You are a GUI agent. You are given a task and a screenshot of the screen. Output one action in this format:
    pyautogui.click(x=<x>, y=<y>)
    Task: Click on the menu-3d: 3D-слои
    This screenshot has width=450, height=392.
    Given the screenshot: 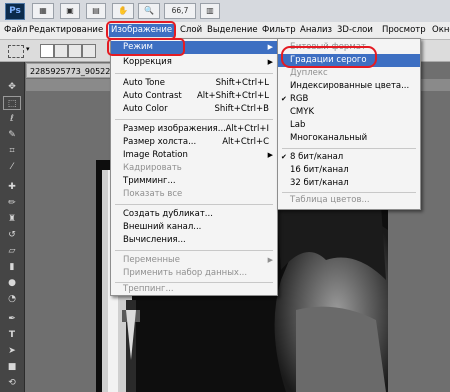 What is the action you would take?
    pyautogui.click(x=355, y=30)
    